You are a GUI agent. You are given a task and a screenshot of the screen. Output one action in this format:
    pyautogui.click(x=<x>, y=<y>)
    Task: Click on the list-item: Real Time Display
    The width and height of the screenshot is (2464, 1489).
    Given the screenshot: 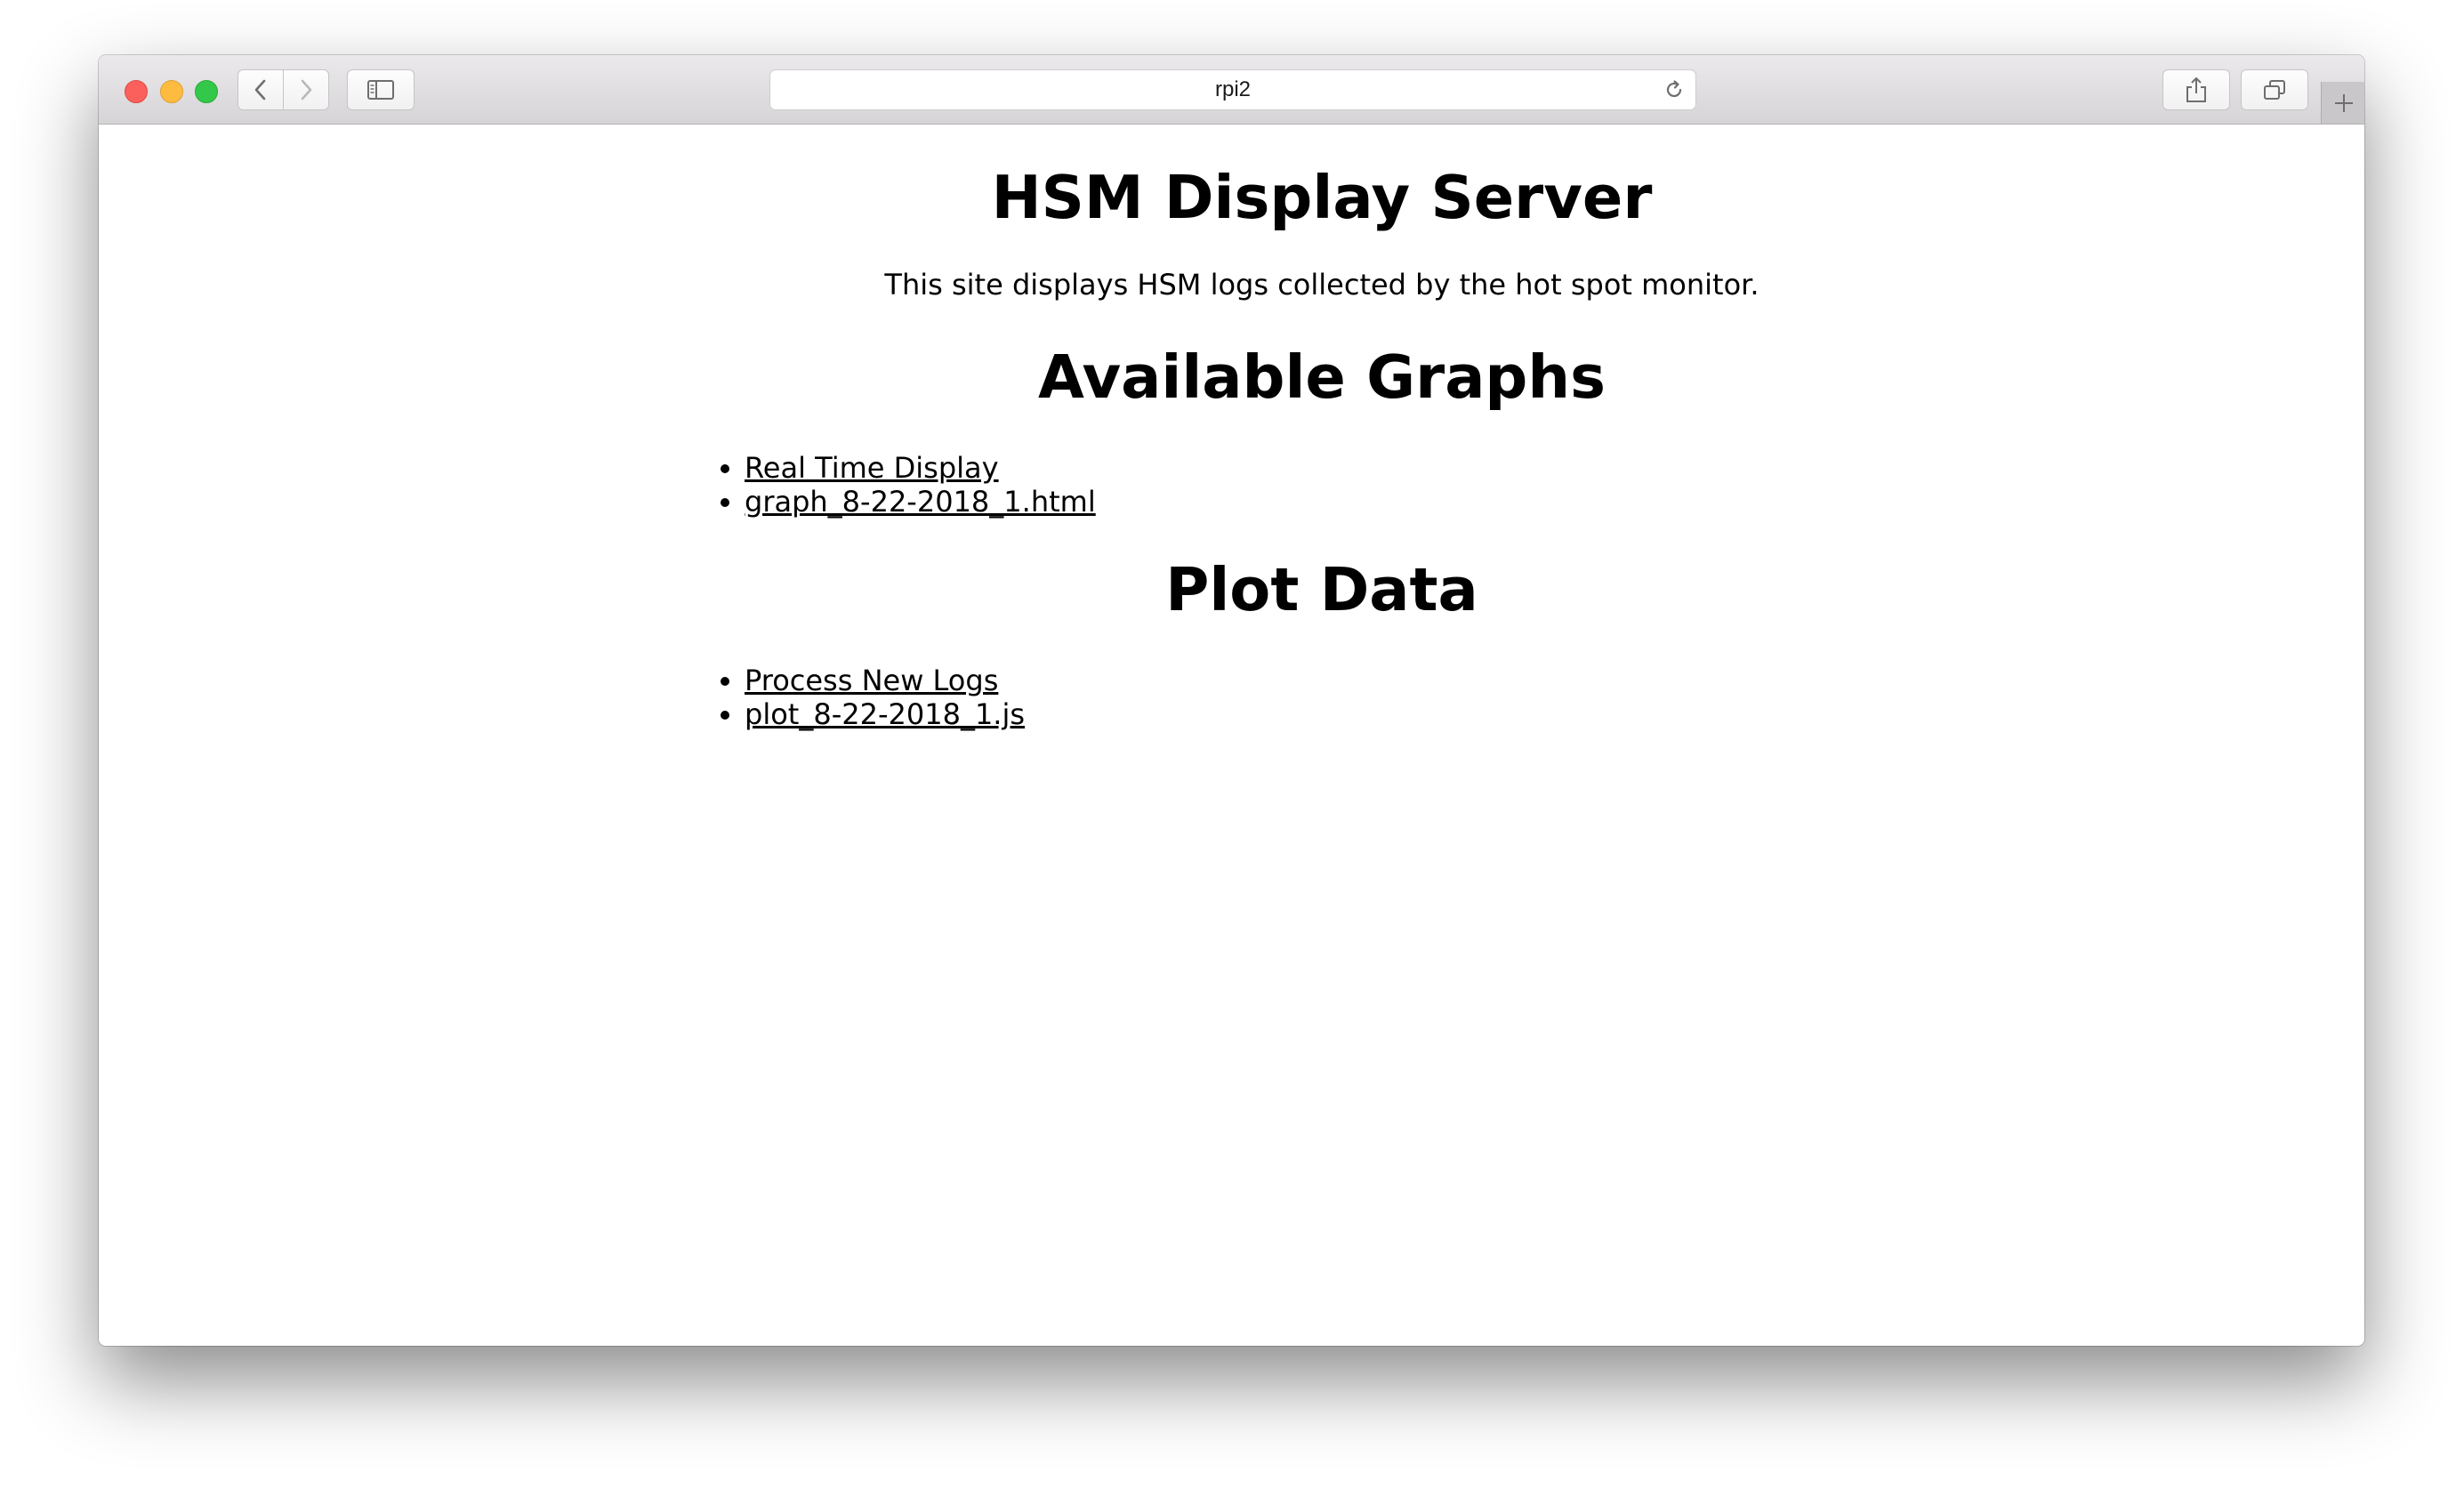 What is the action you would take?
    pyautogui.click(x=921, y=468)
    